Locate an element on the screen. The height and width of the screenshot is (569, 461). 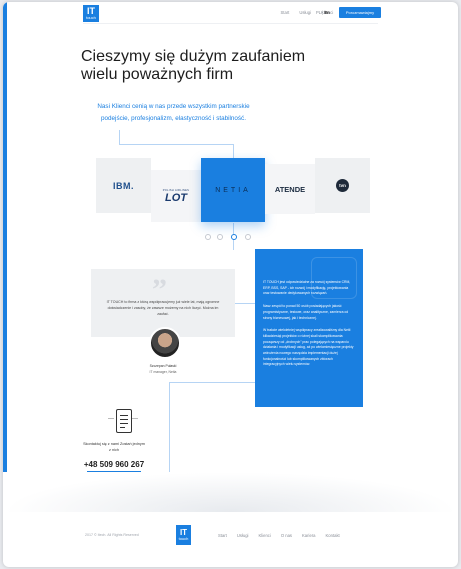
client-logo-ibm: IBM. is located at coordinates (123, 185).